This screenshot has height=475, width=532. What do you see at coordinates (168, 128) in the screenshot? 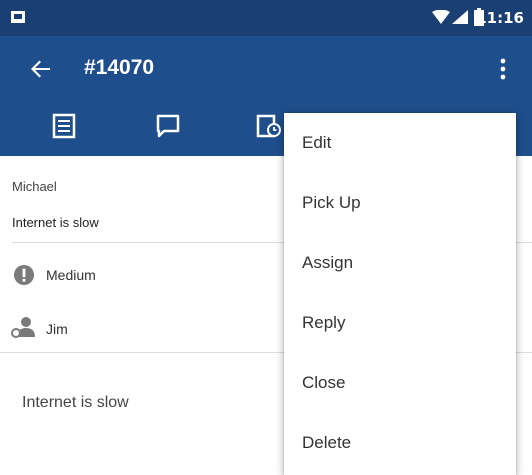
I see `conversation-icon` at bounding box center [168, 128].